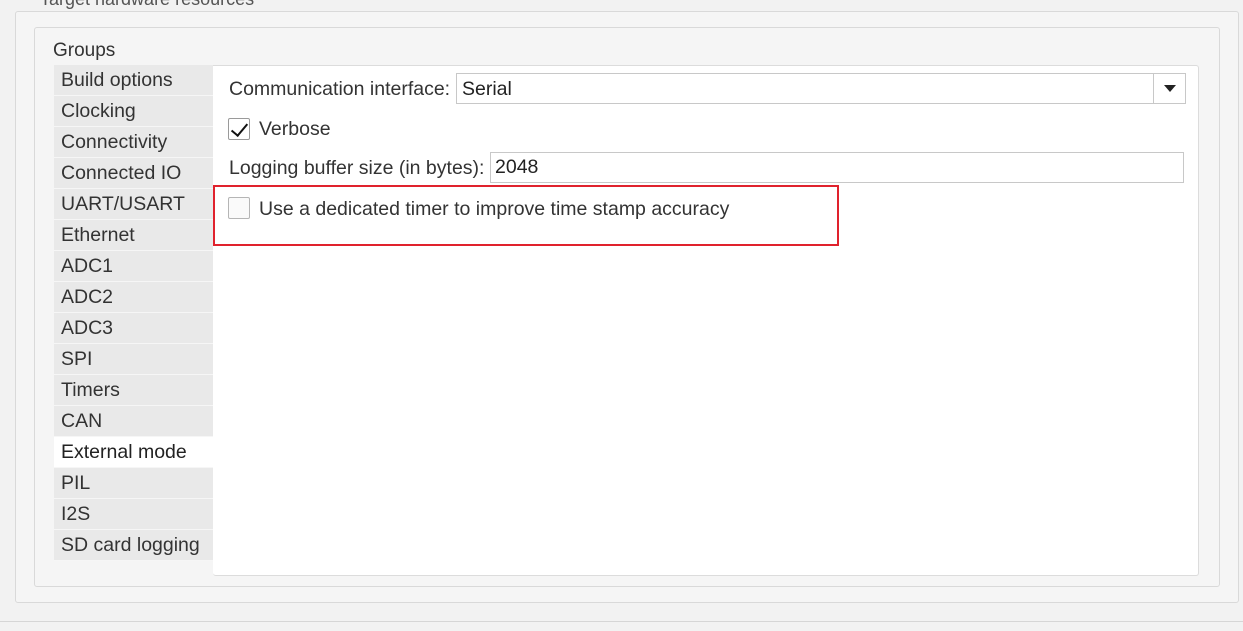  What do you see at coordinates (239, 208) in the screenshot?
I see `dedicated-timer-checkbox` at bounding box center [239, 208].